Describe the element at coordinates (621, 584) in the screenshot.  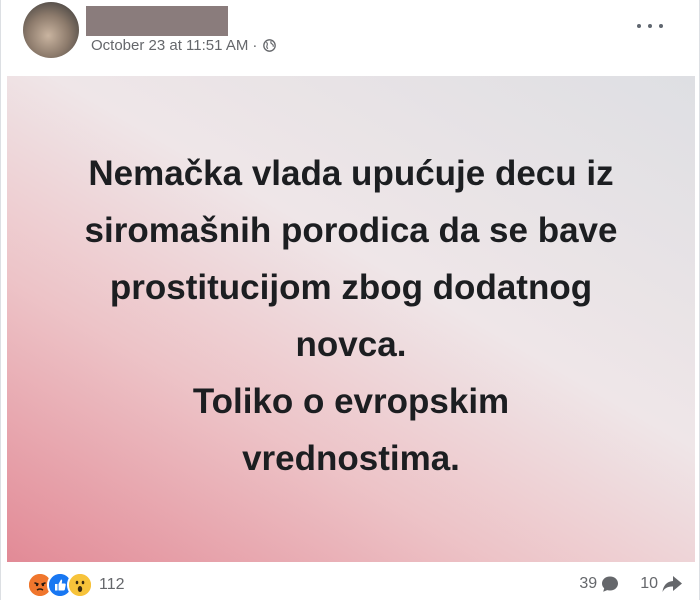
I see `engagement-stats: 39 10` at that location.